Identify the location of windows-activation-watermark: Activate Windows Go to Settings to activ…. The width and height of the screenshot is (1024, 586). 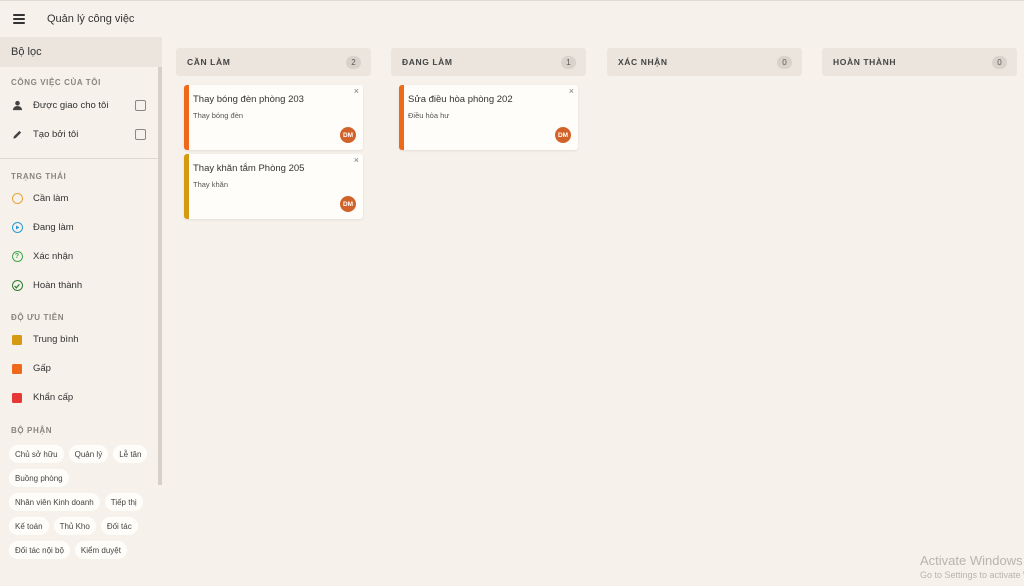
(972, 566).